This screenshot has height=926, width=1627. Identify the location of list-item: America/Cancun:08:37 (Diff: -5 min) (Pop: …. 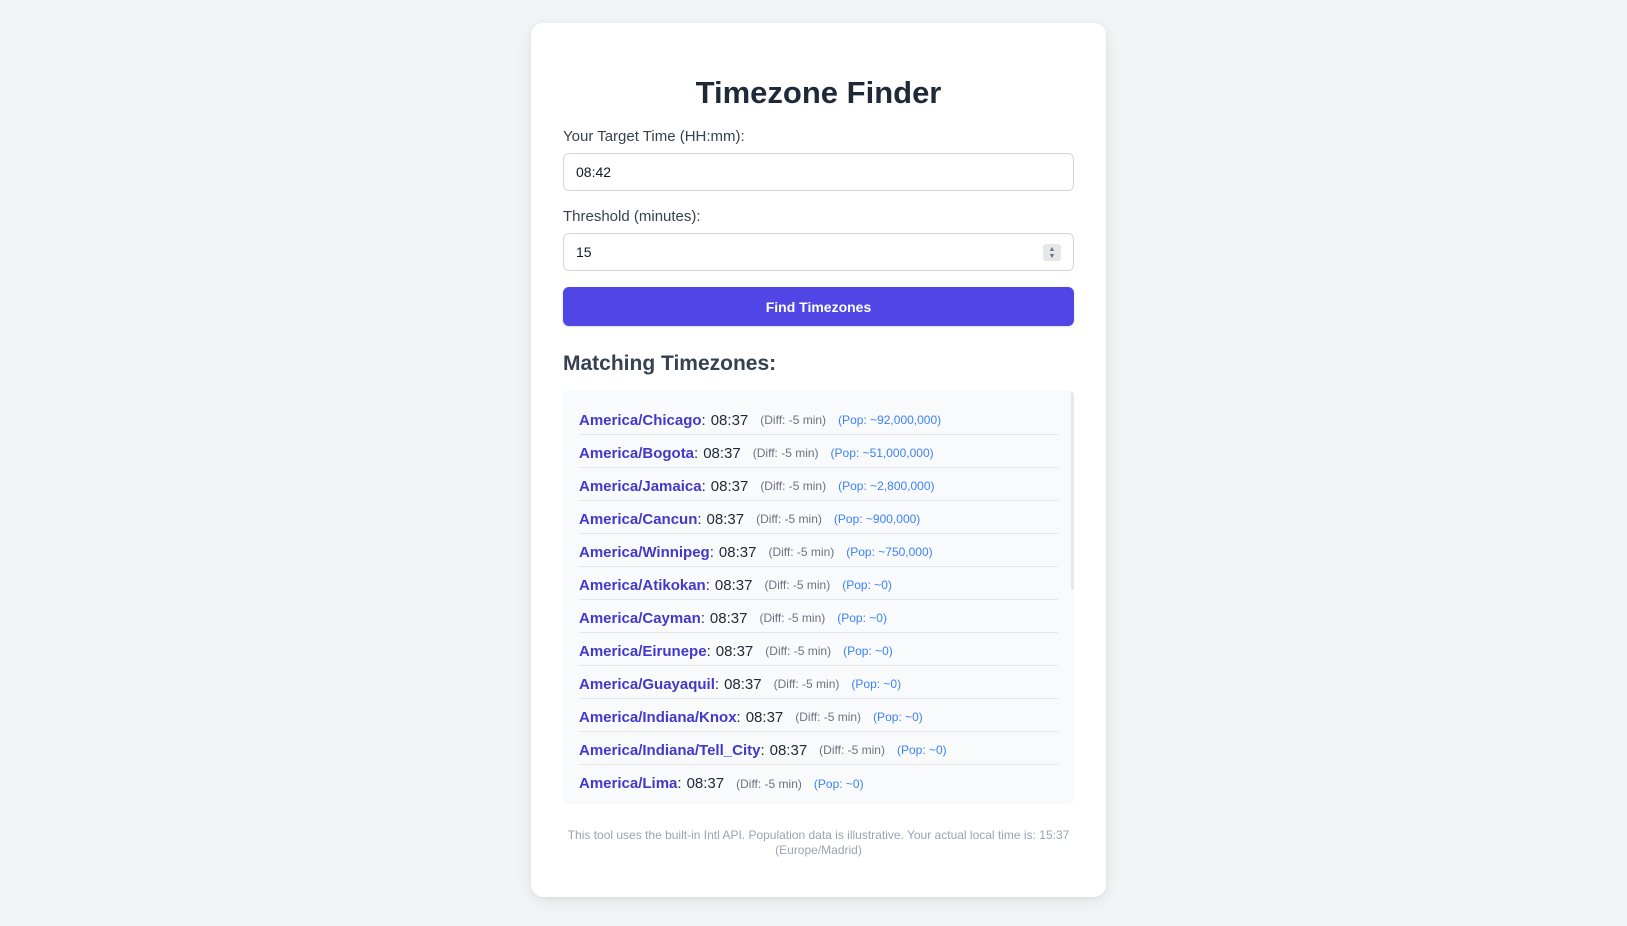
(818, 517).